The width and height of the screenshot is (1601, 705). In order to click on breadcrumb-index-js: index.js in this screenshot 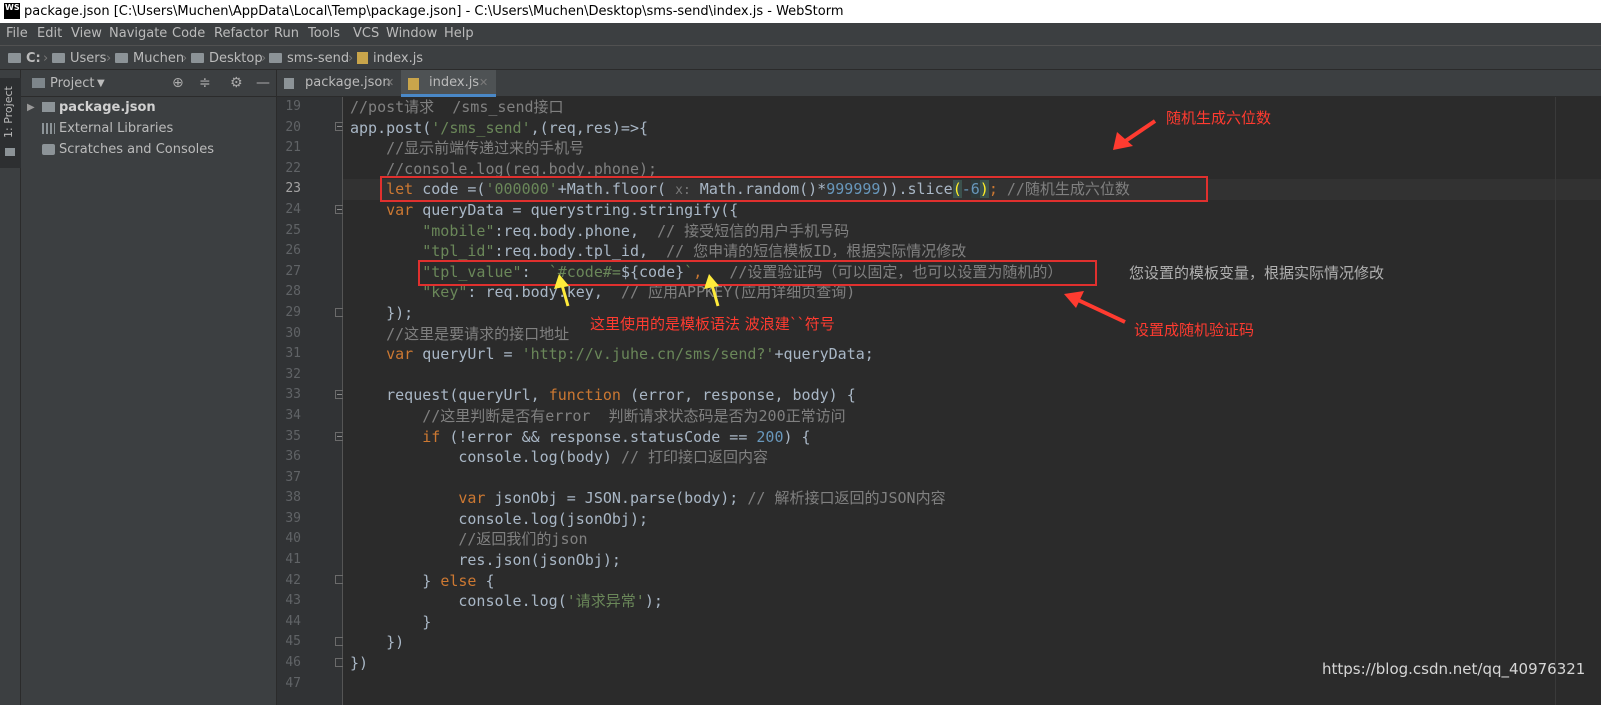, I will do `click(390, 58)`.